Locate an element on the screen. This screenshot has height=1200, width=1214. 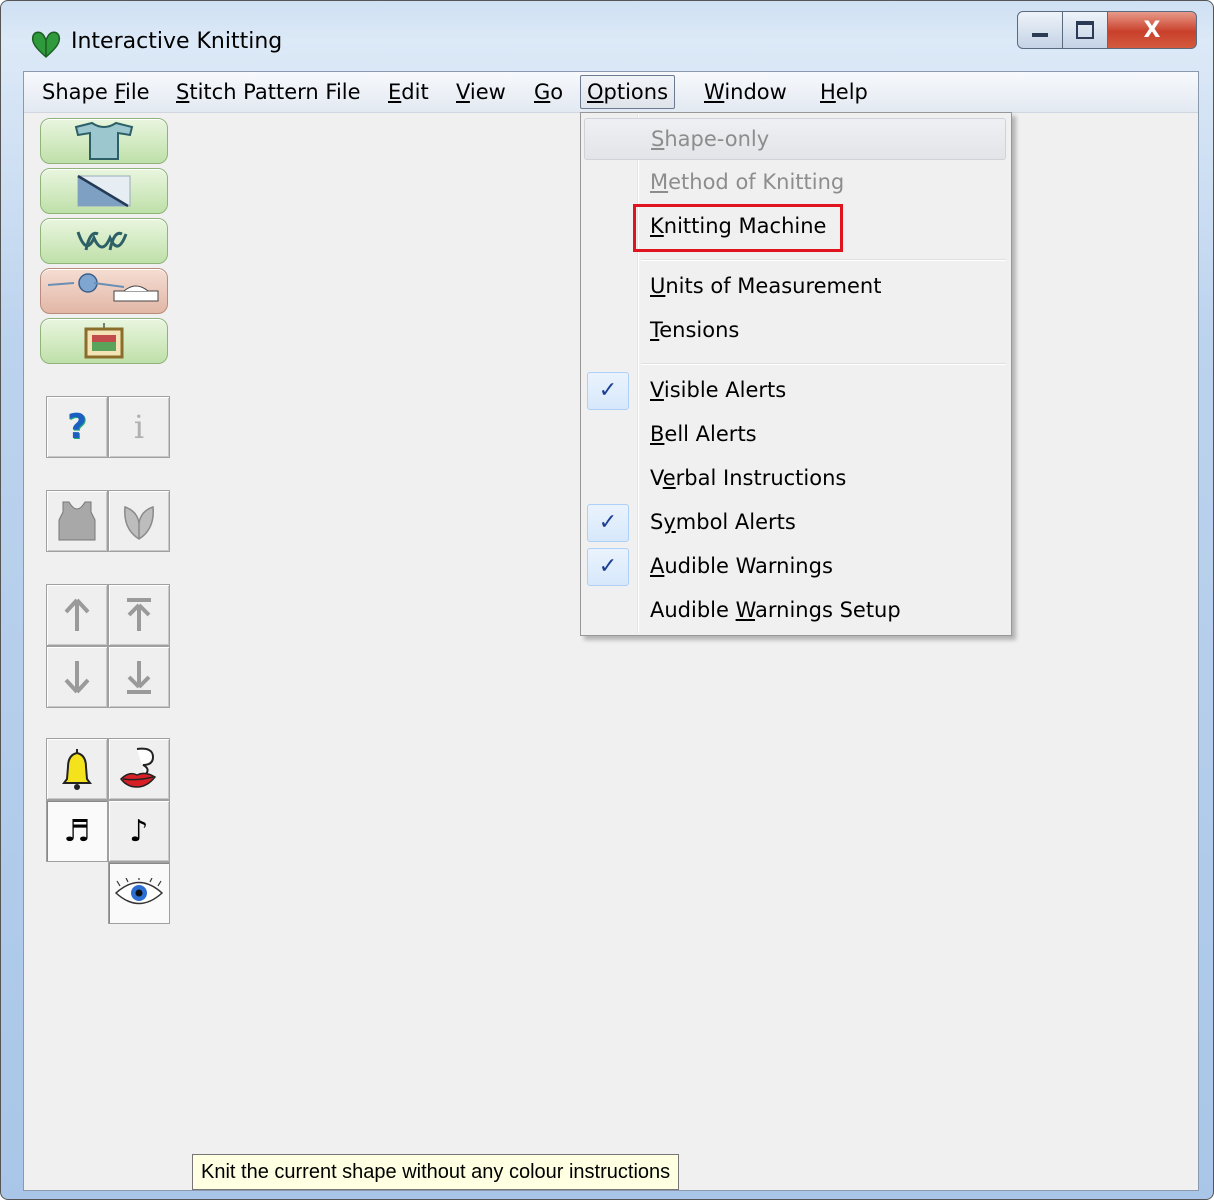
shaping-mode-button is located at coordinates (104, 191).